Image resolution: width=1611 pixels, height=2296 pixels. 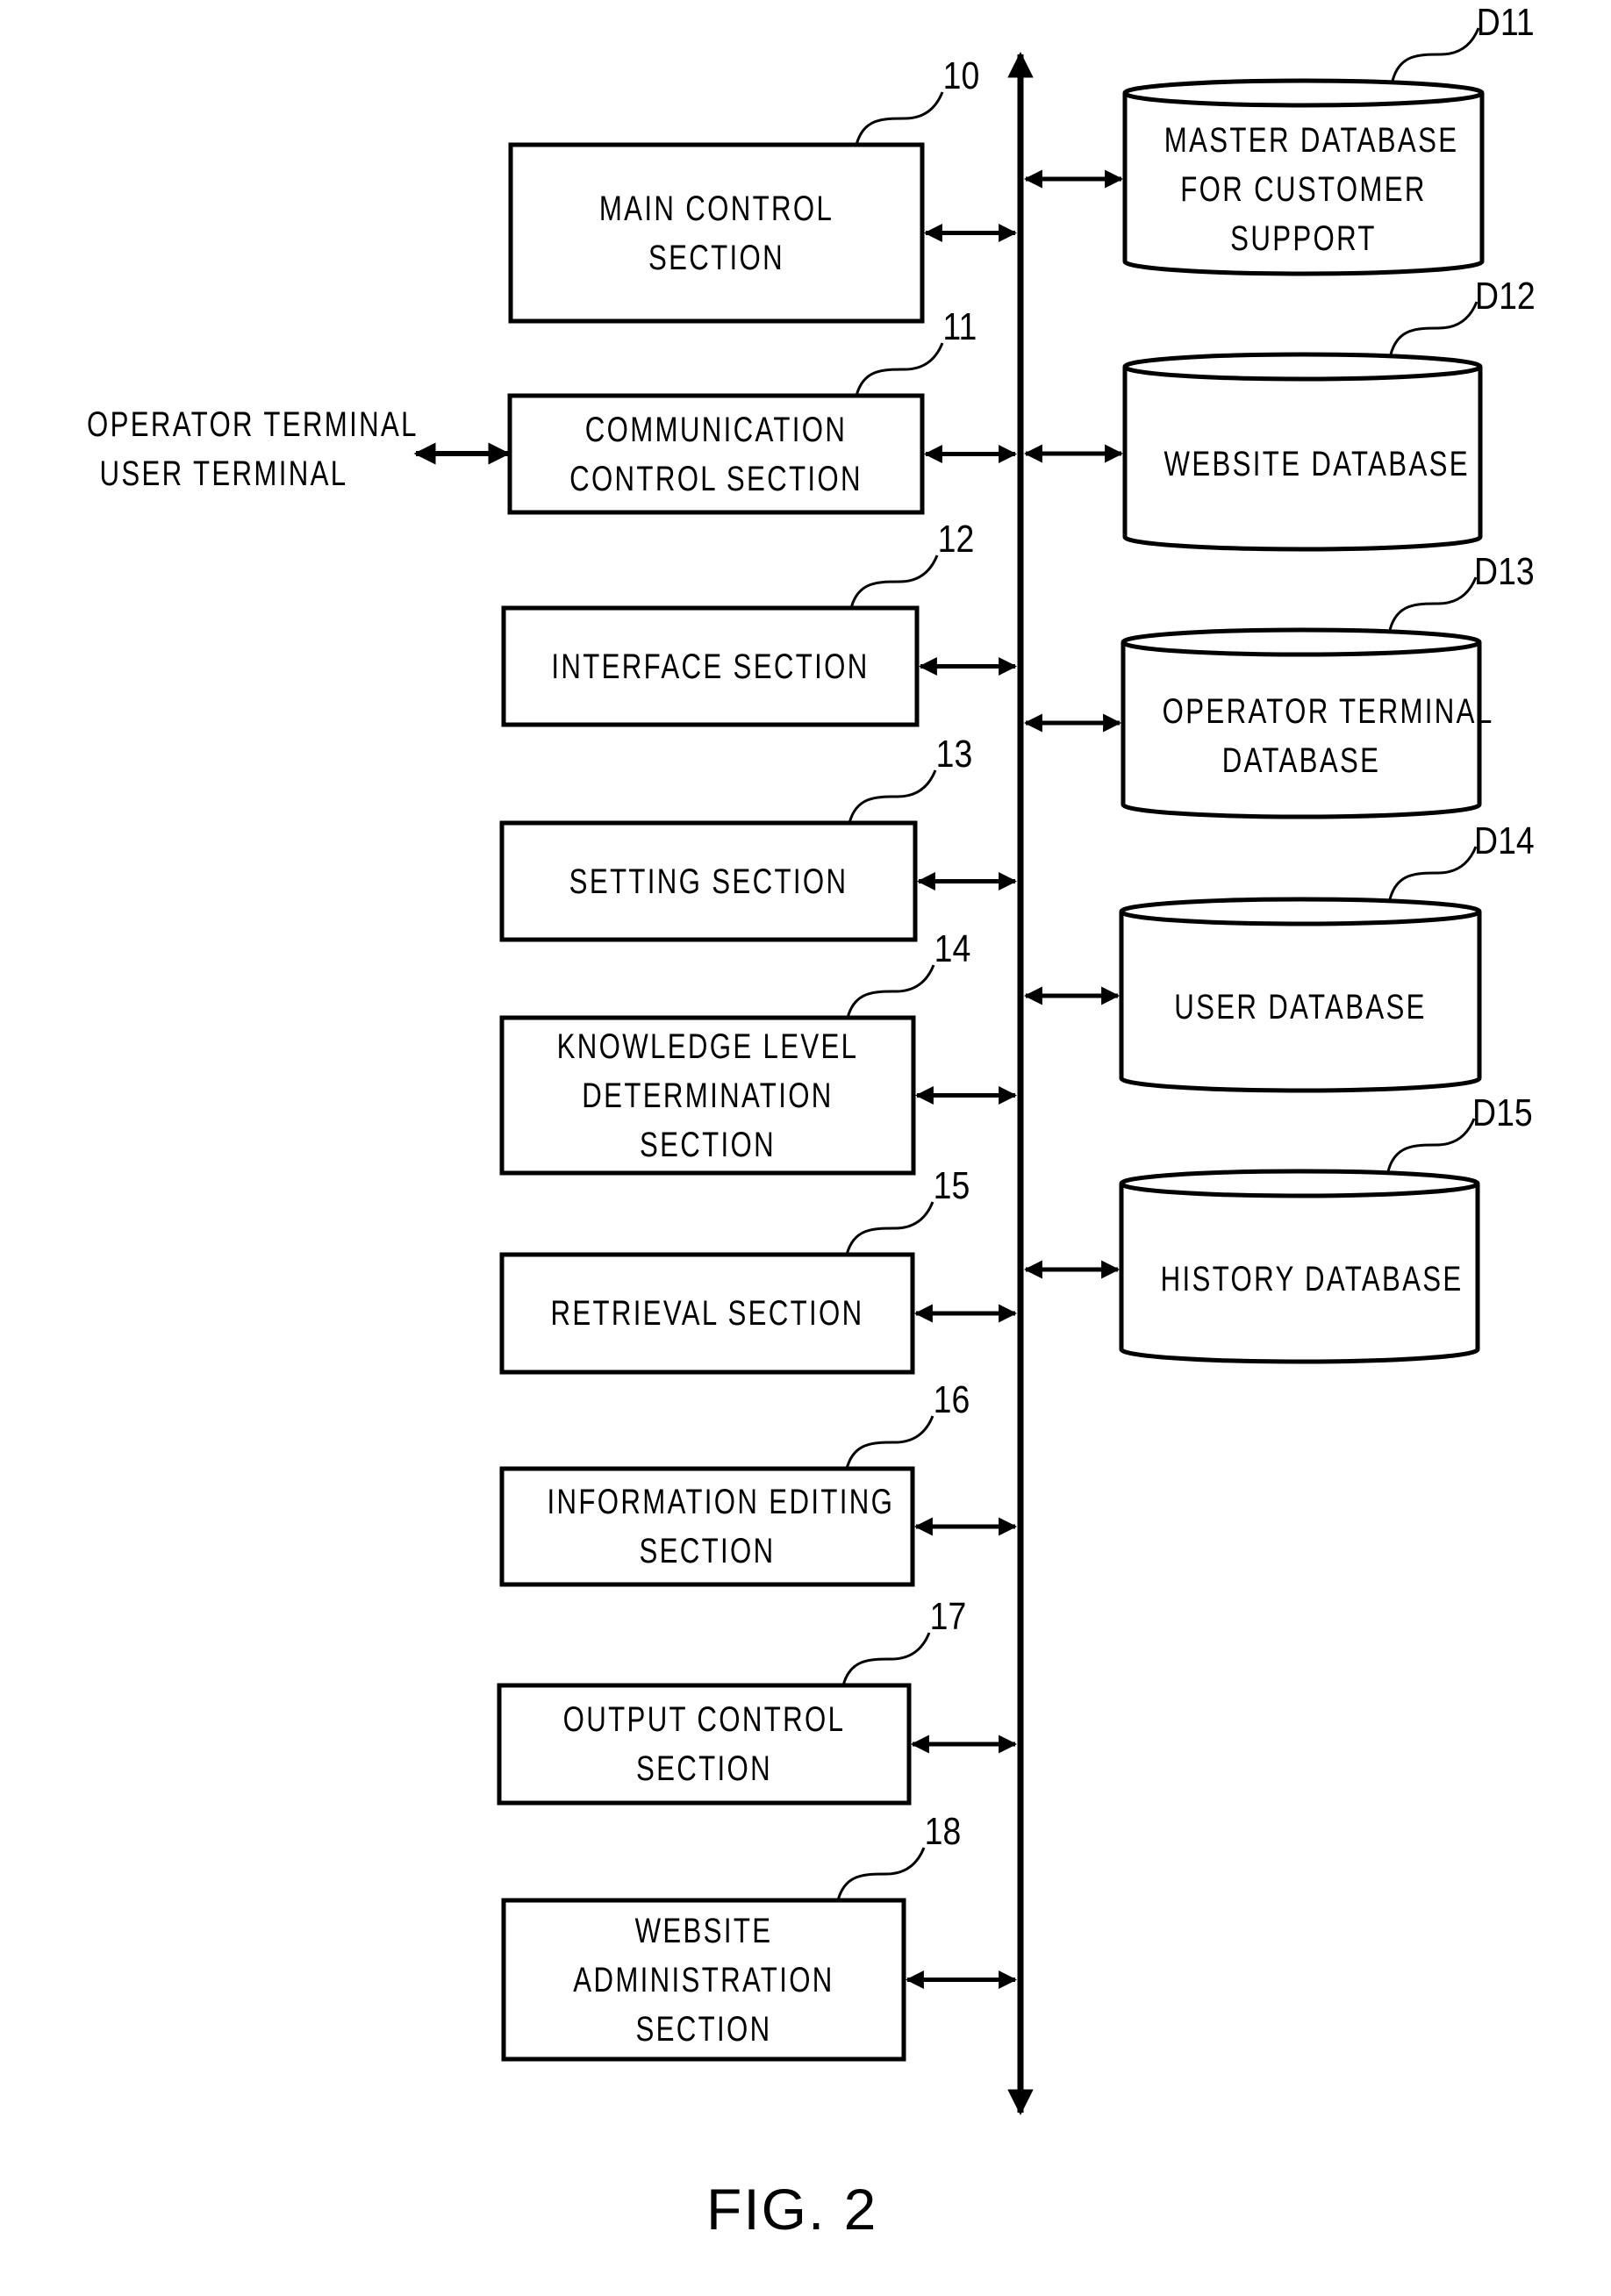 What do you see at coordinates (943, 1831) in the screenshot?
I see `reference-number-18: 18` at bounding box center [943, 1831].